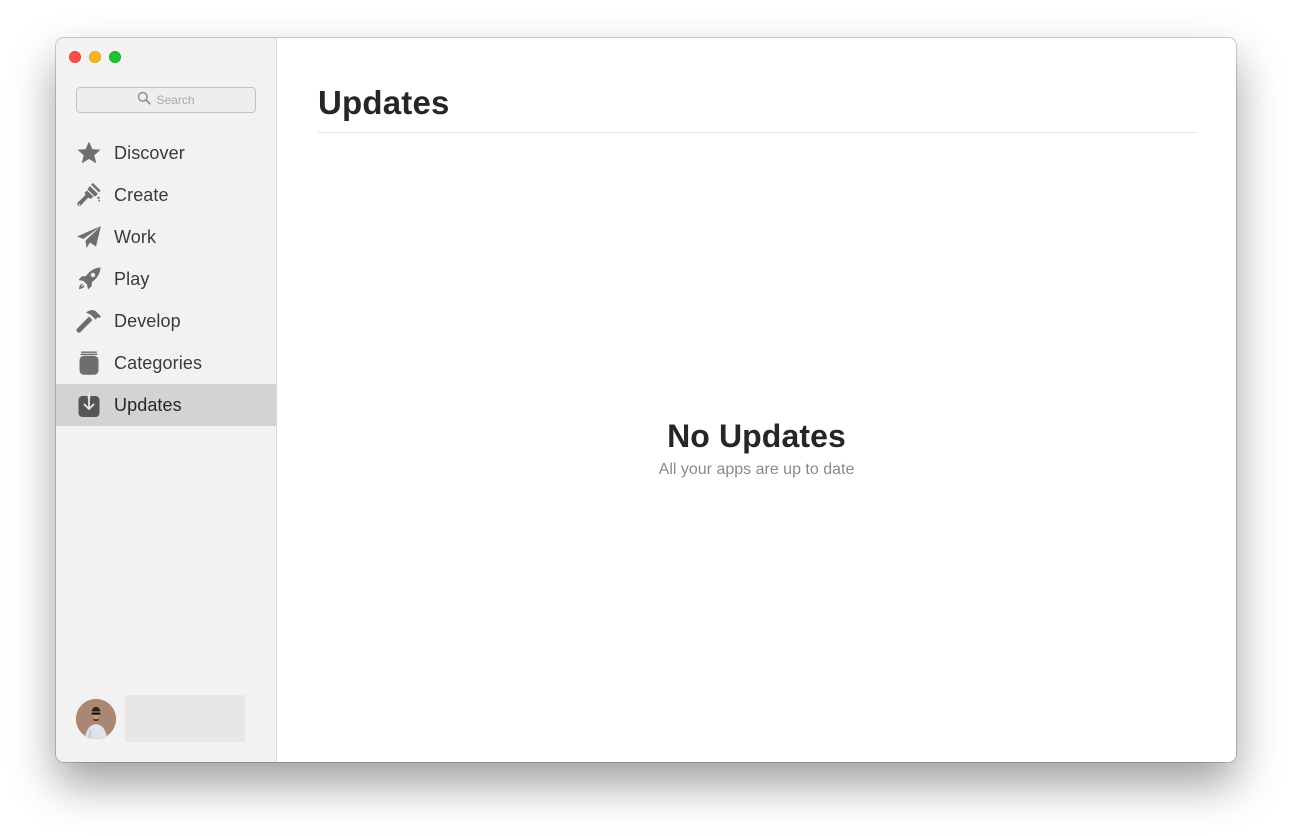  Describe the element at coordinates (75, 57) in the screenshot. I see `close-window-button` at that location.